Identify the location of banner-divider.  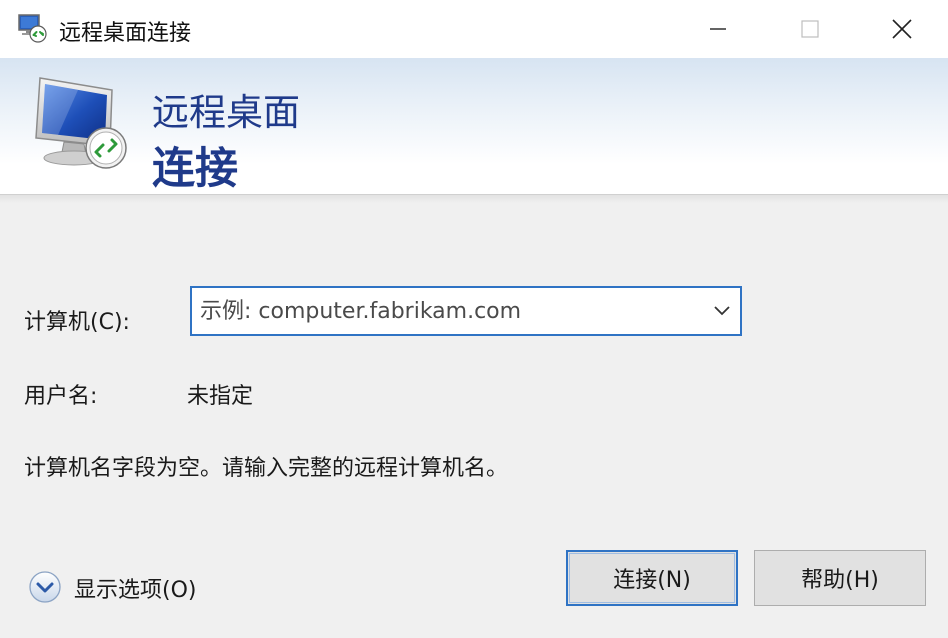
(474, 199).